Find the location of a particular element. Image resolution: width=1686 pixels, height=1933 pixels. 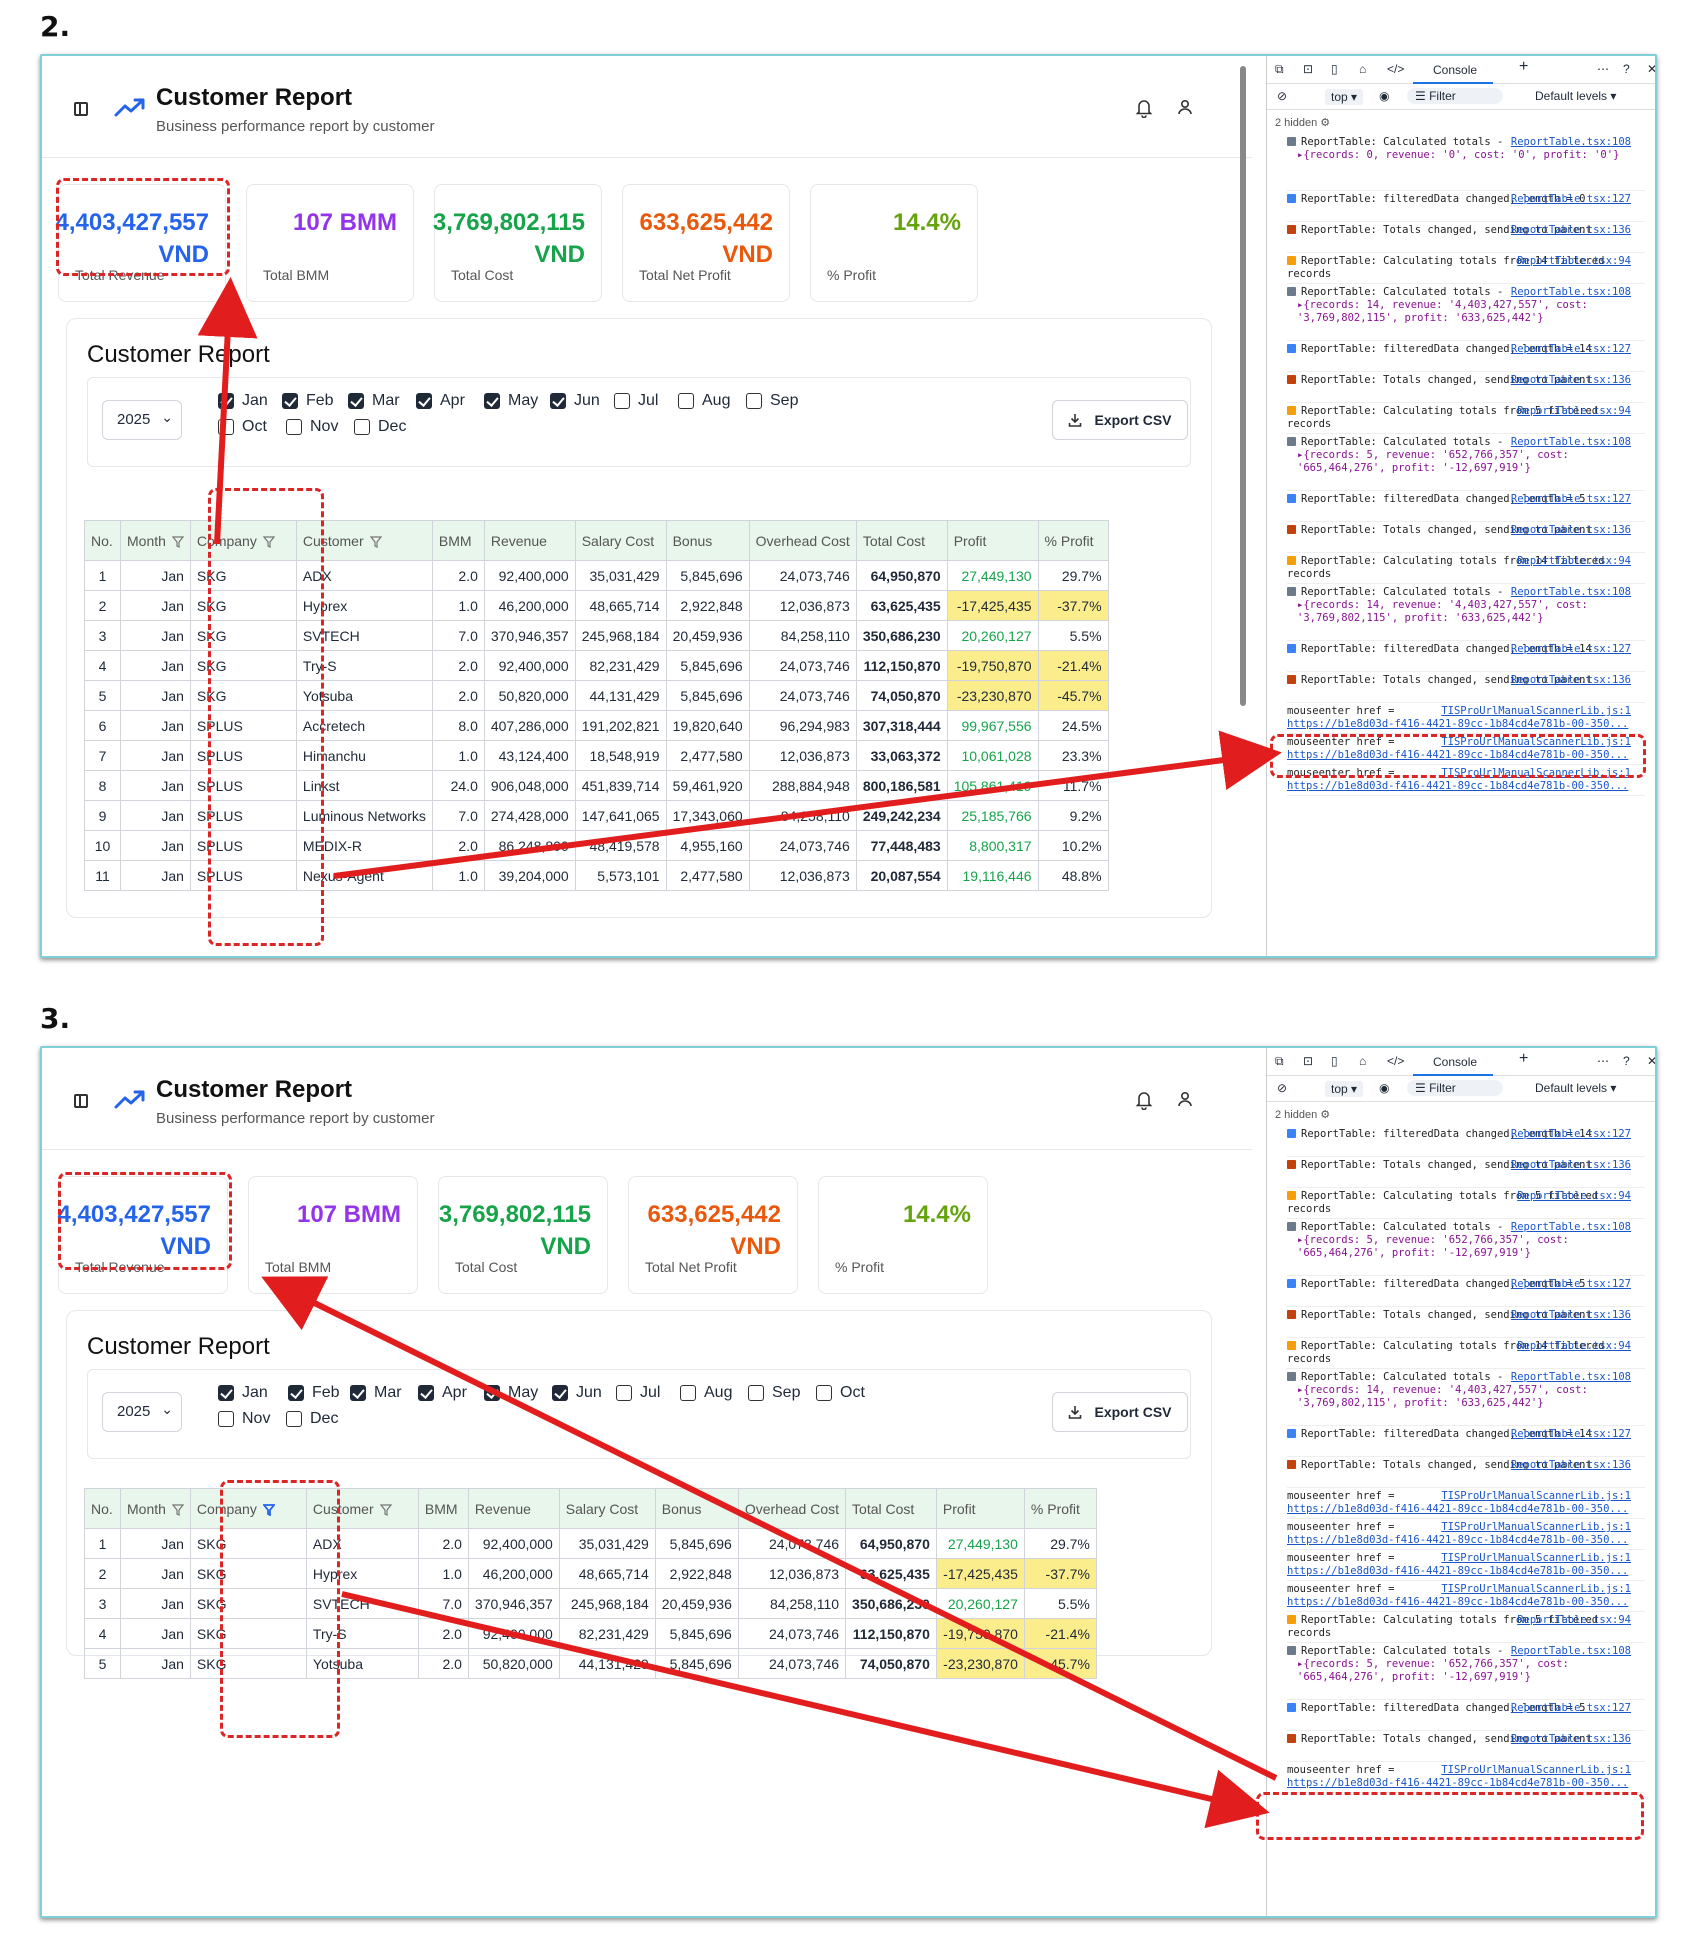

month-checkbox-jun: Jun is located at coordinates (577, 1393).